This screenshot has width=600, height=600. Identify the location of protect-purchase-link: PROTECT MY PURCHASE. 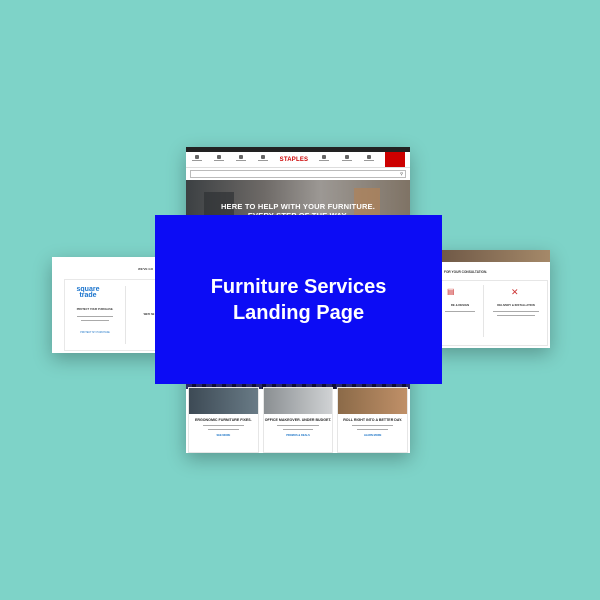
(95, 332).